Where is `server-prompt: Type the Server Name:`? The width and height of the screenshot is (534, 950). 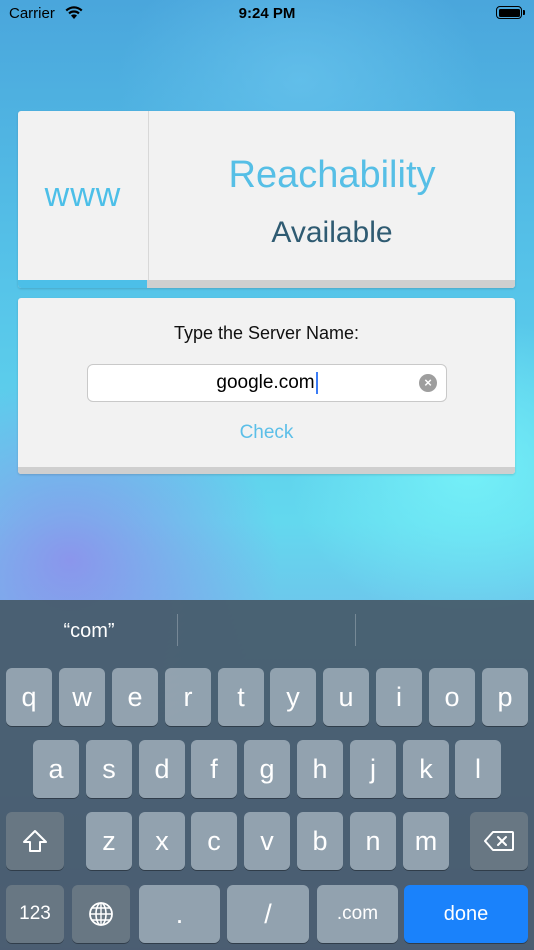 server-prompt: Type the Server Name: is located at coordinates (266, 333).